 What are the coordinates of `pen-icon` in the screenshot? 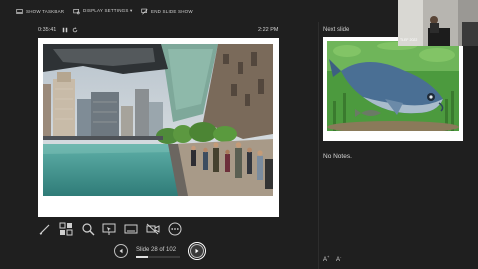 It's located at (44, 229).